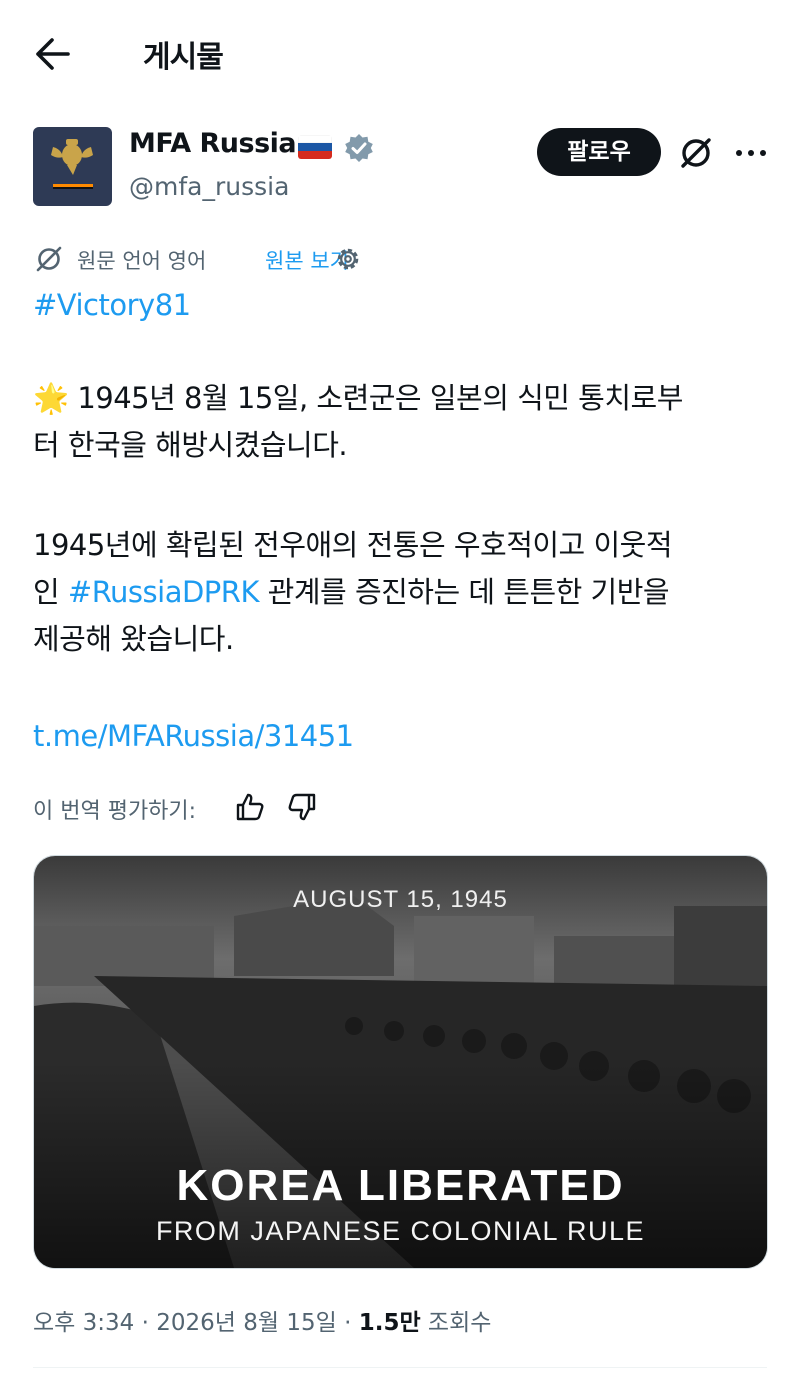  What do you see at coordinates (190, 445) in the screenshot?
I see `post-line: 터 한국을 해방시켰습니다.` at bounding box center [190, 445].